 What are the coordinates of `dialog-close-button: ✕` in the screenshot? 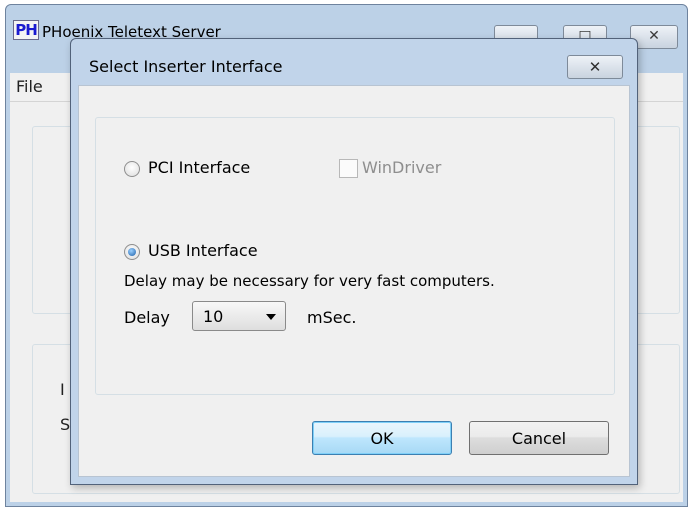 It's located at (595, 67).